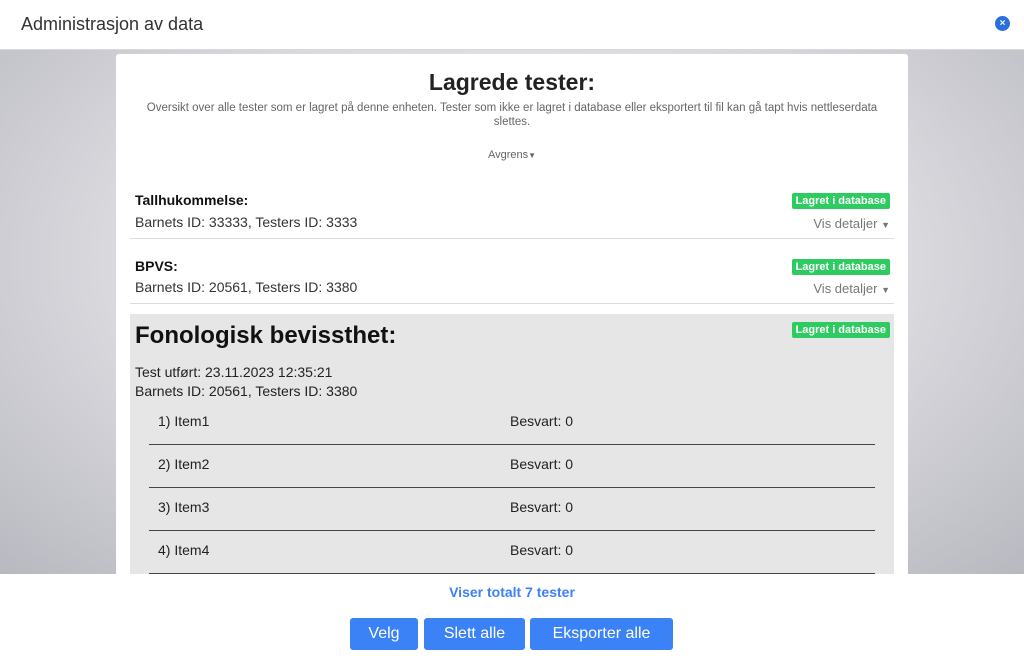  I want to click on item-row: 4) Item4 Besvart: 0, so click(512, 552).